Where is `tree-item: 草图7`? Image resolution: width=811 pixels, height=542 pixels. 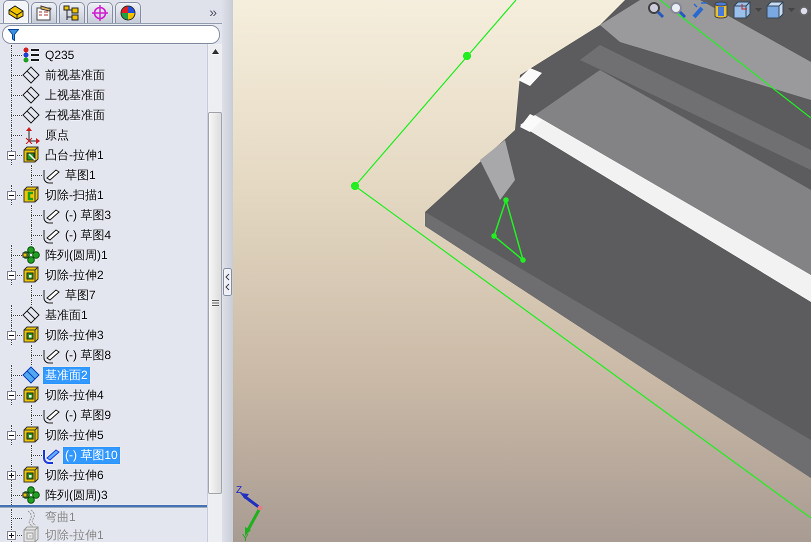 tree-item: 草图7 is located at coordinates (80, 295).